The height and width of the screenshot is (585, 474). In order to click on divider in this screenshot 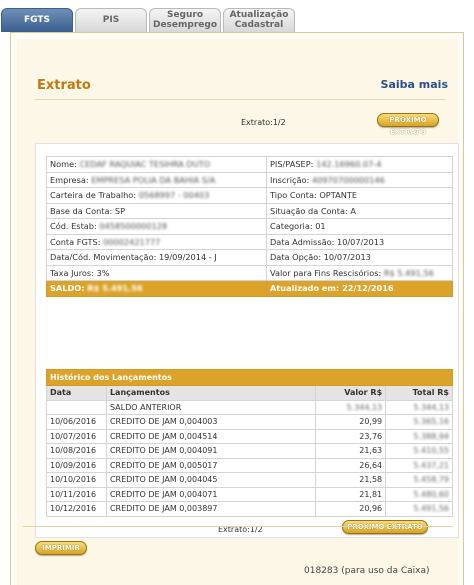, I will do `click(240, 99)`.